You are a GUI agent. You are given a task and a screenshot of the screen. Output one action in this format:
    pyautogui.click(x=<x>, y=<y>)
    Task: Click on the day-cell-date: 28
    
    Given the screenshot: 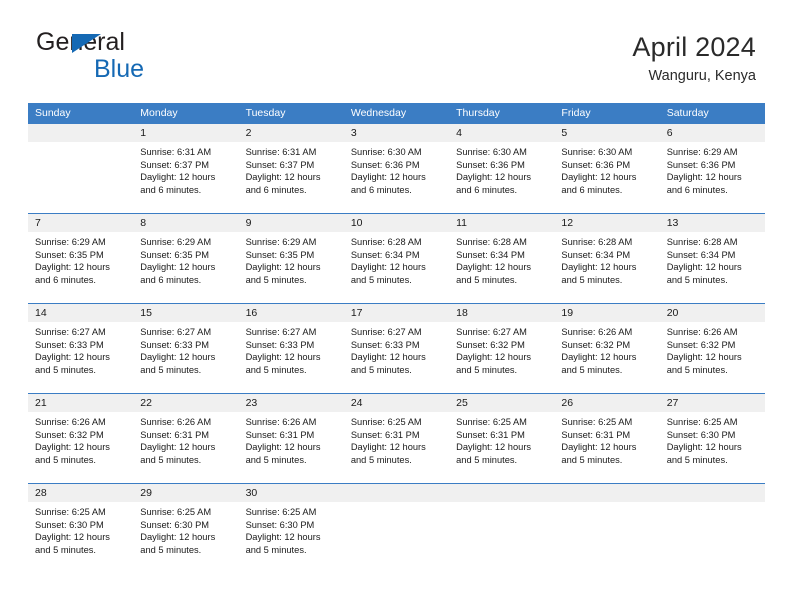 What is the action you would take?
    pyautogui.click(x=80, y=493)
    